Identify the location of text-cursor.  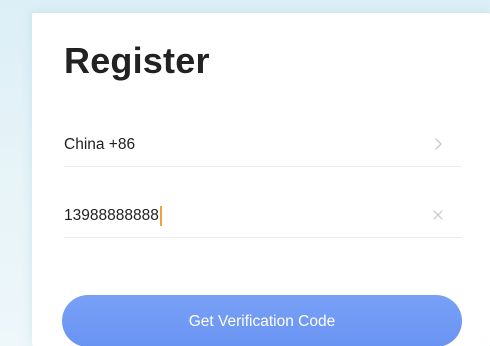
(160, 216).